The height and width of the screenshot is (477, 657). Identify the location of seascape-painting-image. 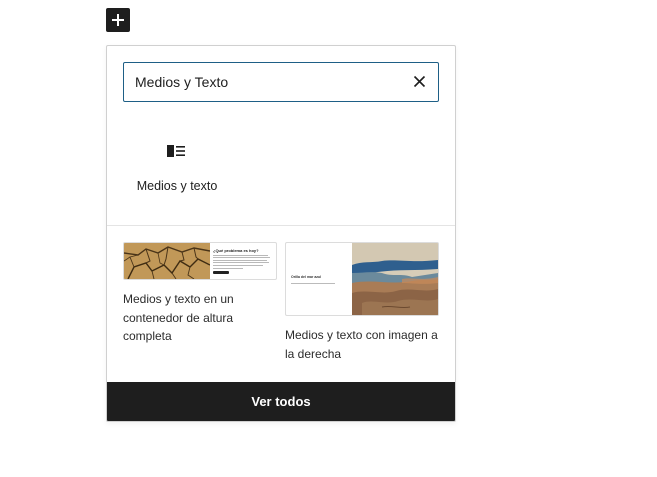
(395, 279).